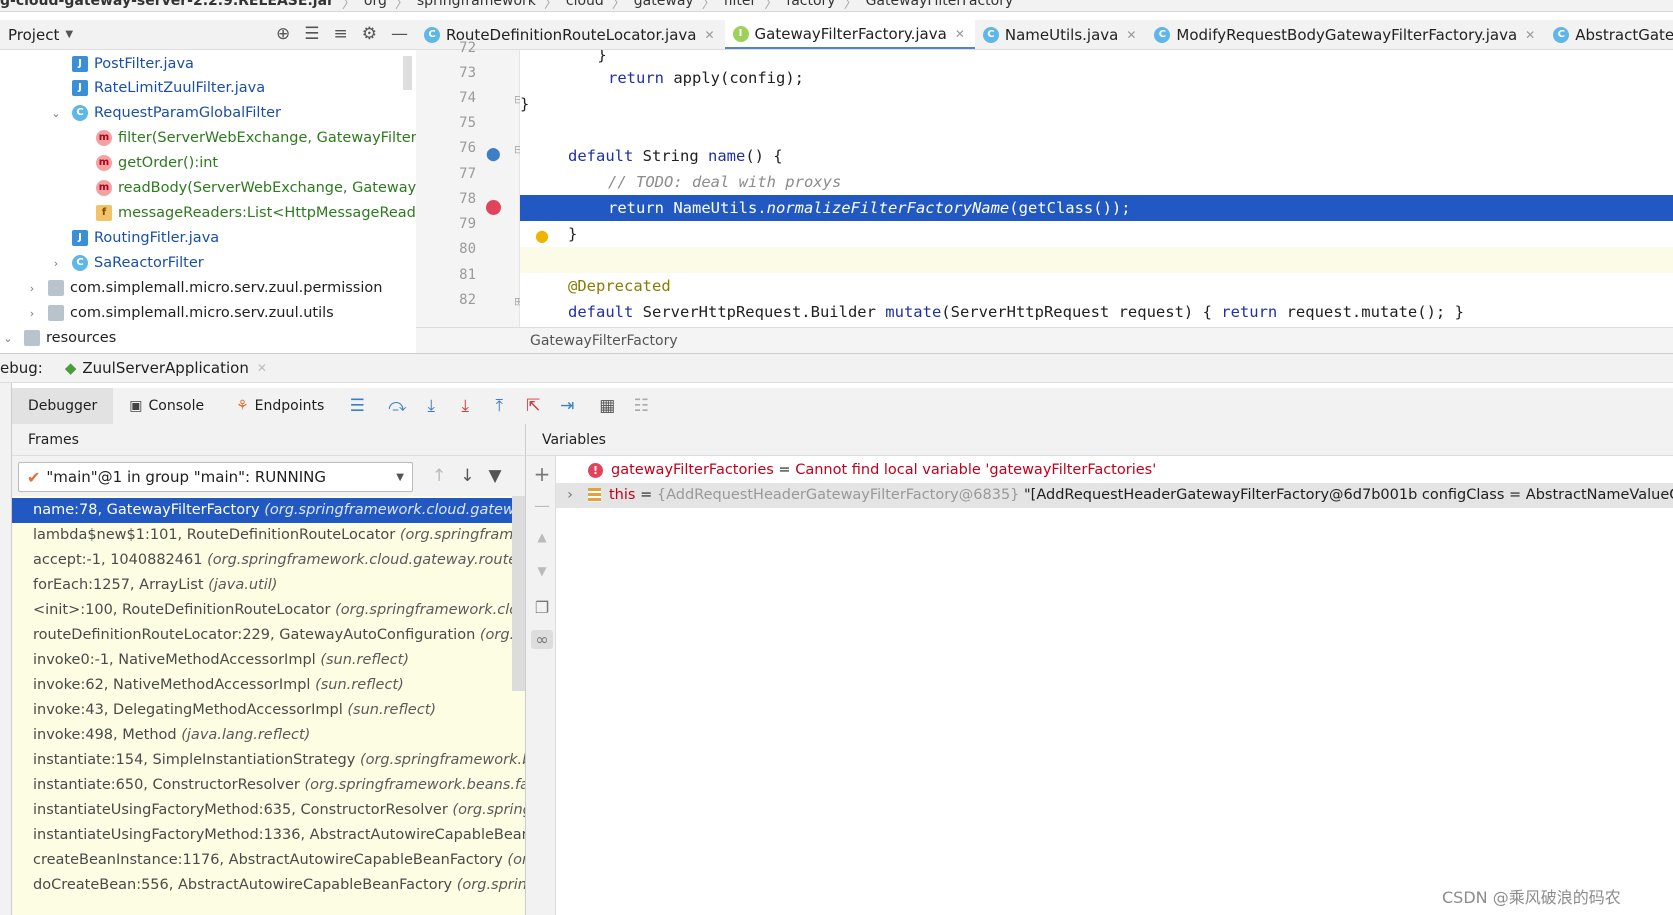  Describe the element at coordinates (664, 5) in the screenshot. I see `breadcrumb-gateway: gateway` at that location.